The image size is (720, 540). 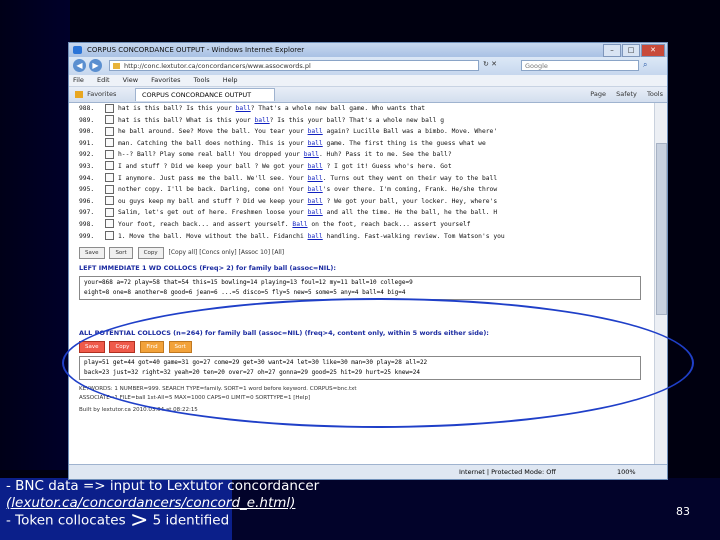 I want to click on search-icon: ⌕, so click(x=645, y=65).